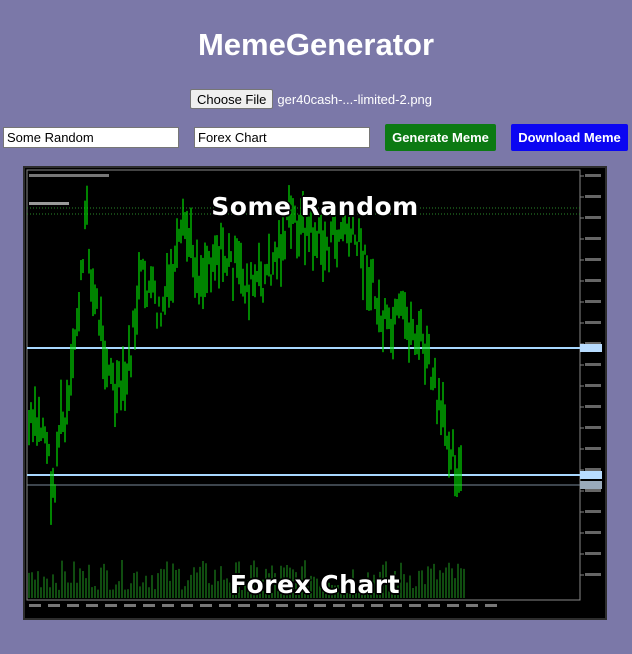 This screenshot has width=632, height=654. Describe the element at coordinates (355, 99) in the screenshot. I see `selected-file-name: ger40cash-...-limited-2.png` at that location.